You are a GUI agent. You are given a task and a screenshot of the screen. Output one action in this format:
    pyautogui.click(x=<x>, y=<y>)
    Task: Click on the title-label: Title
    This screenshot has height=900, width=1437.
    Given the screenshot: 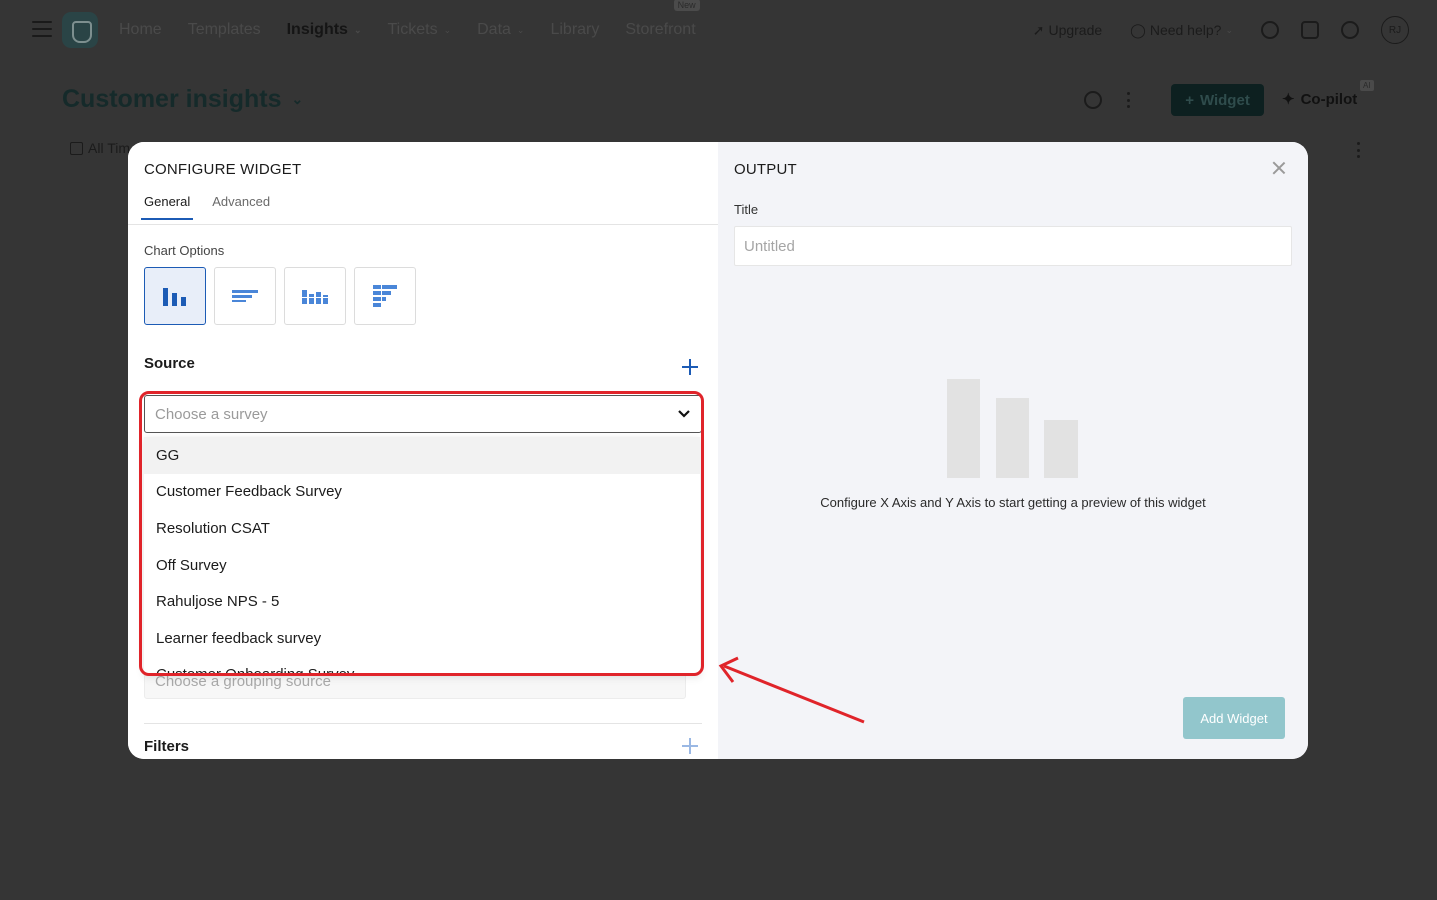 What is the action you would take?
    pyautogui.click(x=746, y=209)
    